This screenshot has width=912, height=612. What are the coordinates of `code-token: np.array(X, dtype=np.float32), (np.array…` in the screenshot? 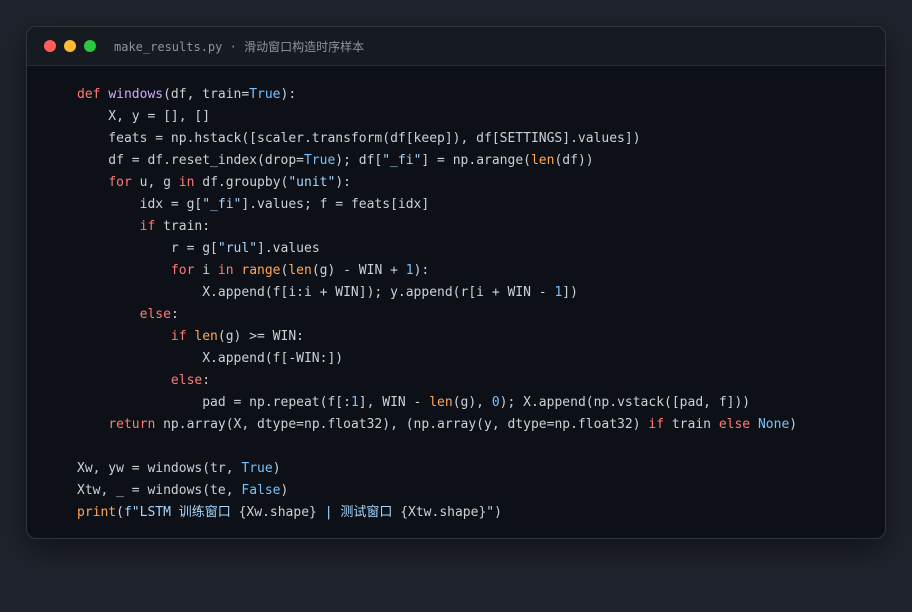 It's located at (402, 424).